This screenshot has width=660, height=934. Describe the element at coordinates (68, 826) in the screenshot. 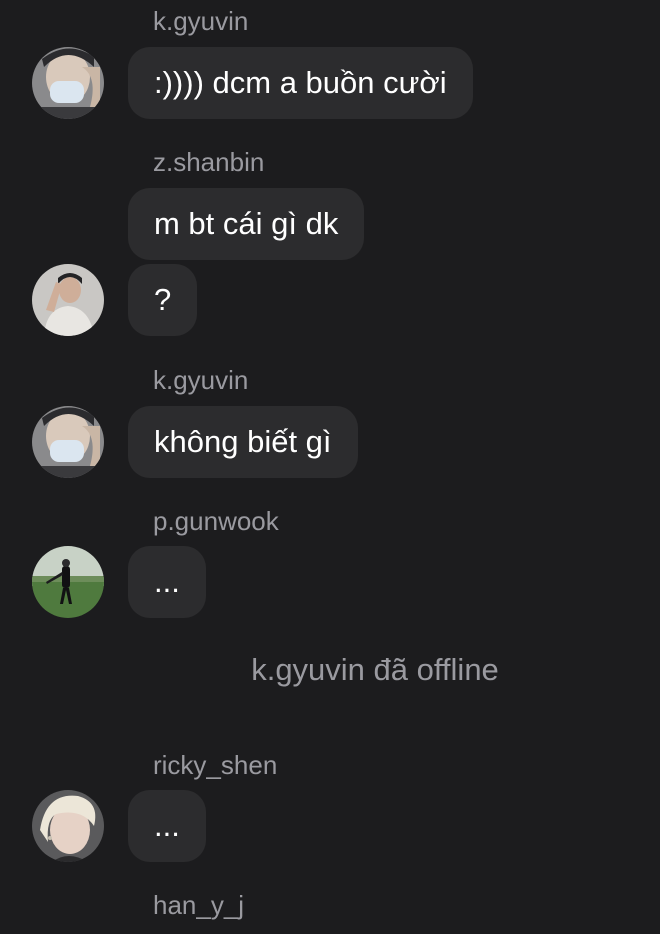

I see `blonde-person-avatar-icon` at that location.